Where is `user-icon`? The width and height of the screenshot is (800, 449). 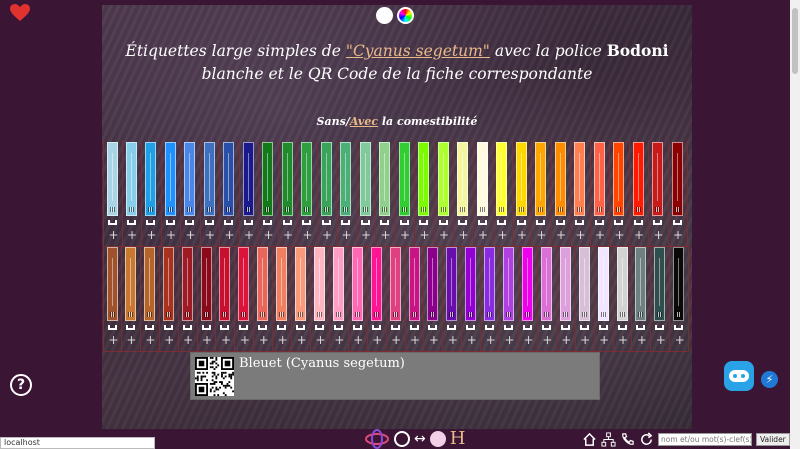
user-icon is located at coordinates (402, 438).